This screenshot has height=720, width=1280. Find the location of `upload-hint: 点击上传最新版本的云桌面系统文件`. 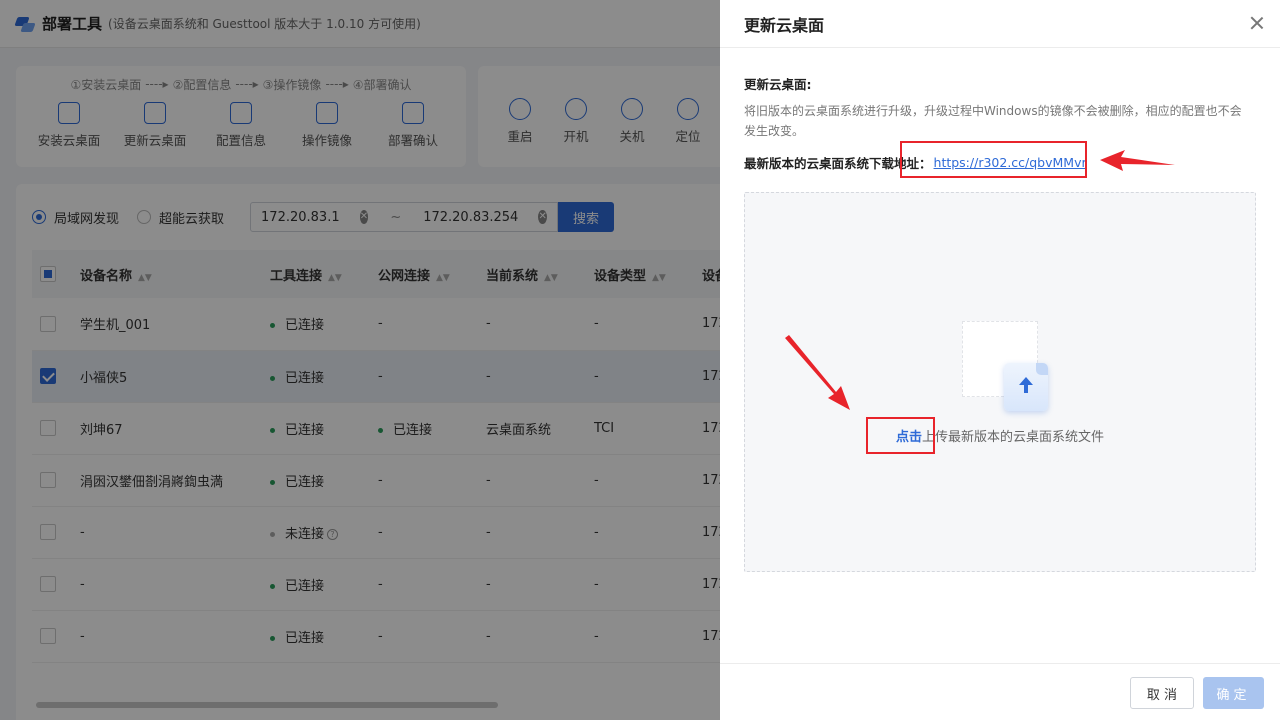

upload-hint: 点击上传最新版本的云桌面系统文件 is located at coordinates (1000, 435).